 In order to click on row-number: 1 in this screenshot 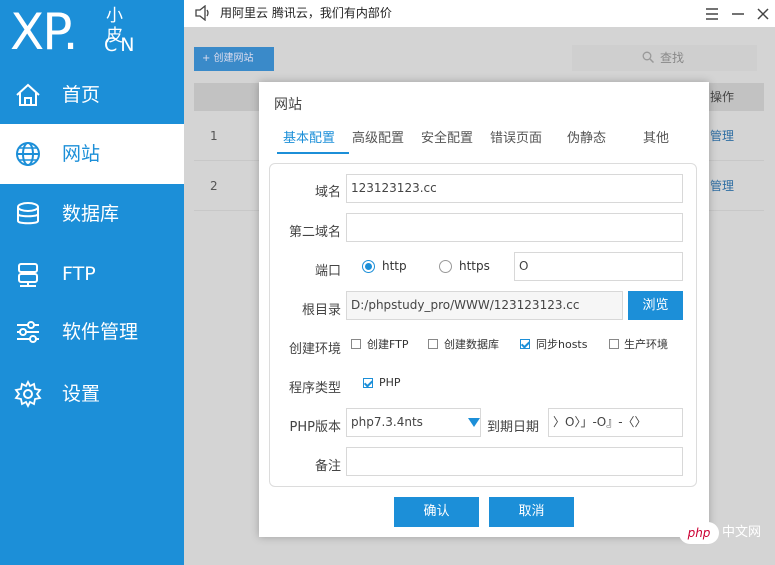, I will do `click(214, 136)`.